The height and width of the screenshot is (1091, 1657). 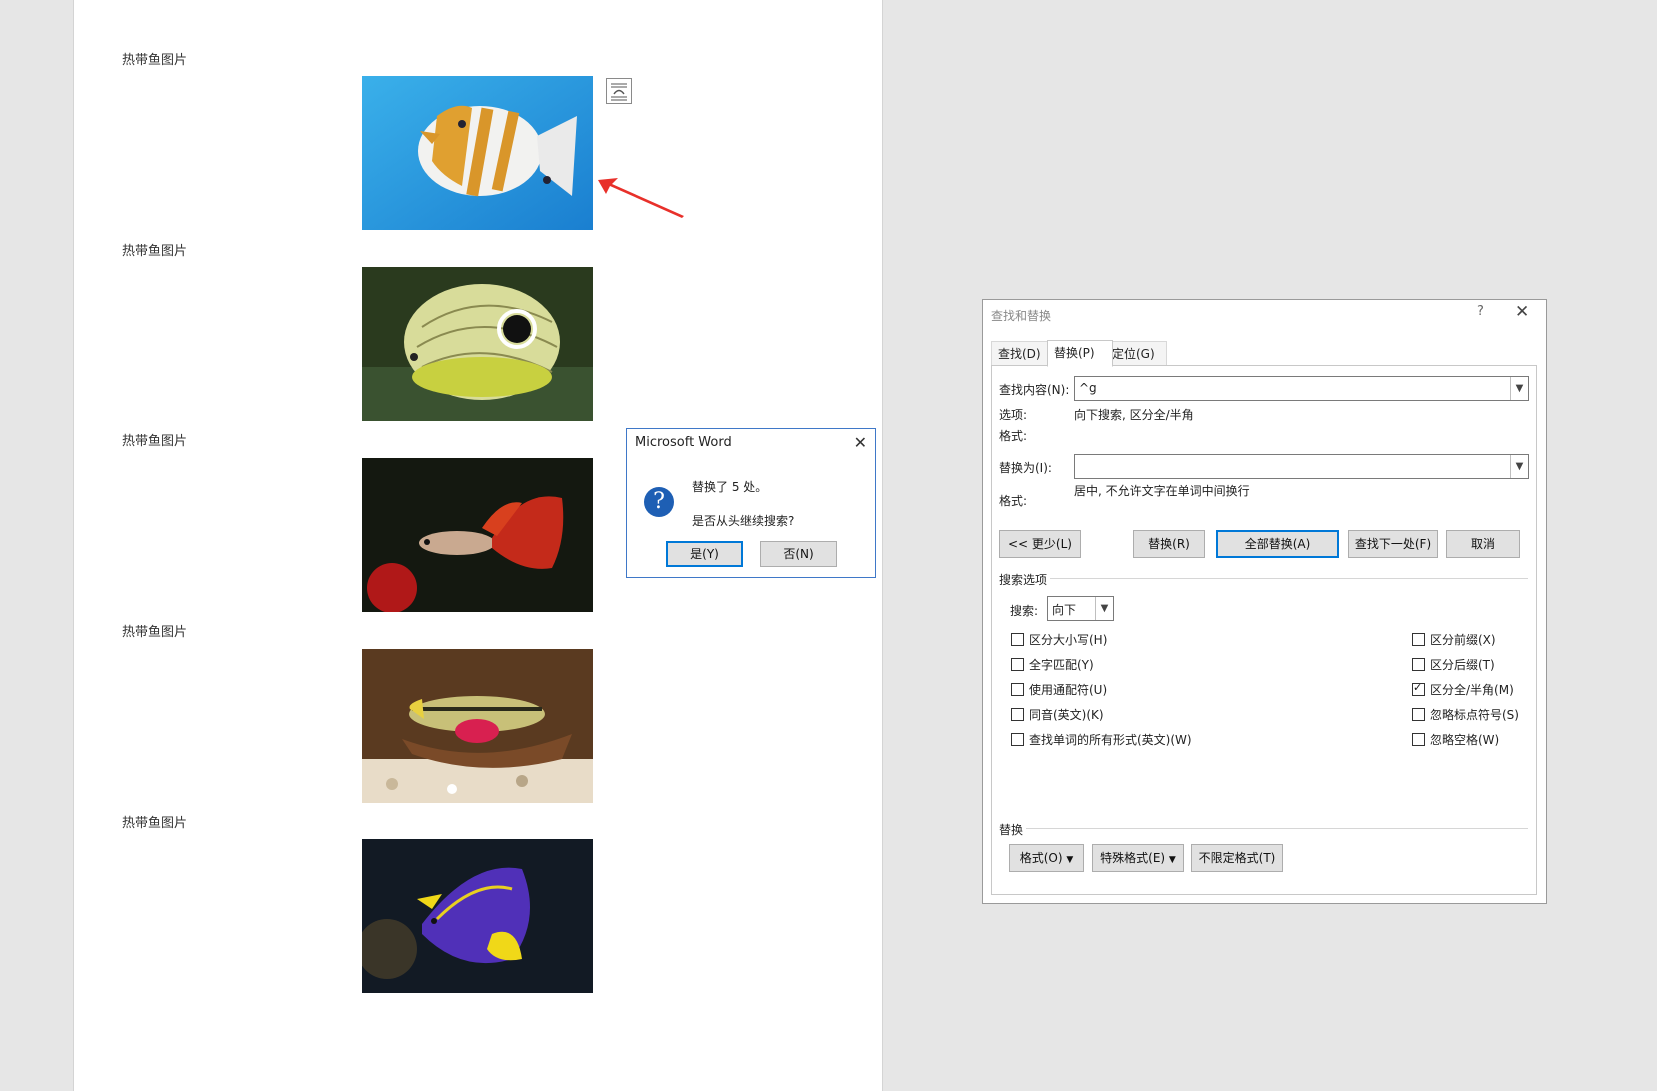 What do you see at coordinates (477, 916) in the screenshot?
I see `fish-image-angelfish` at bounding box center [477, 916].